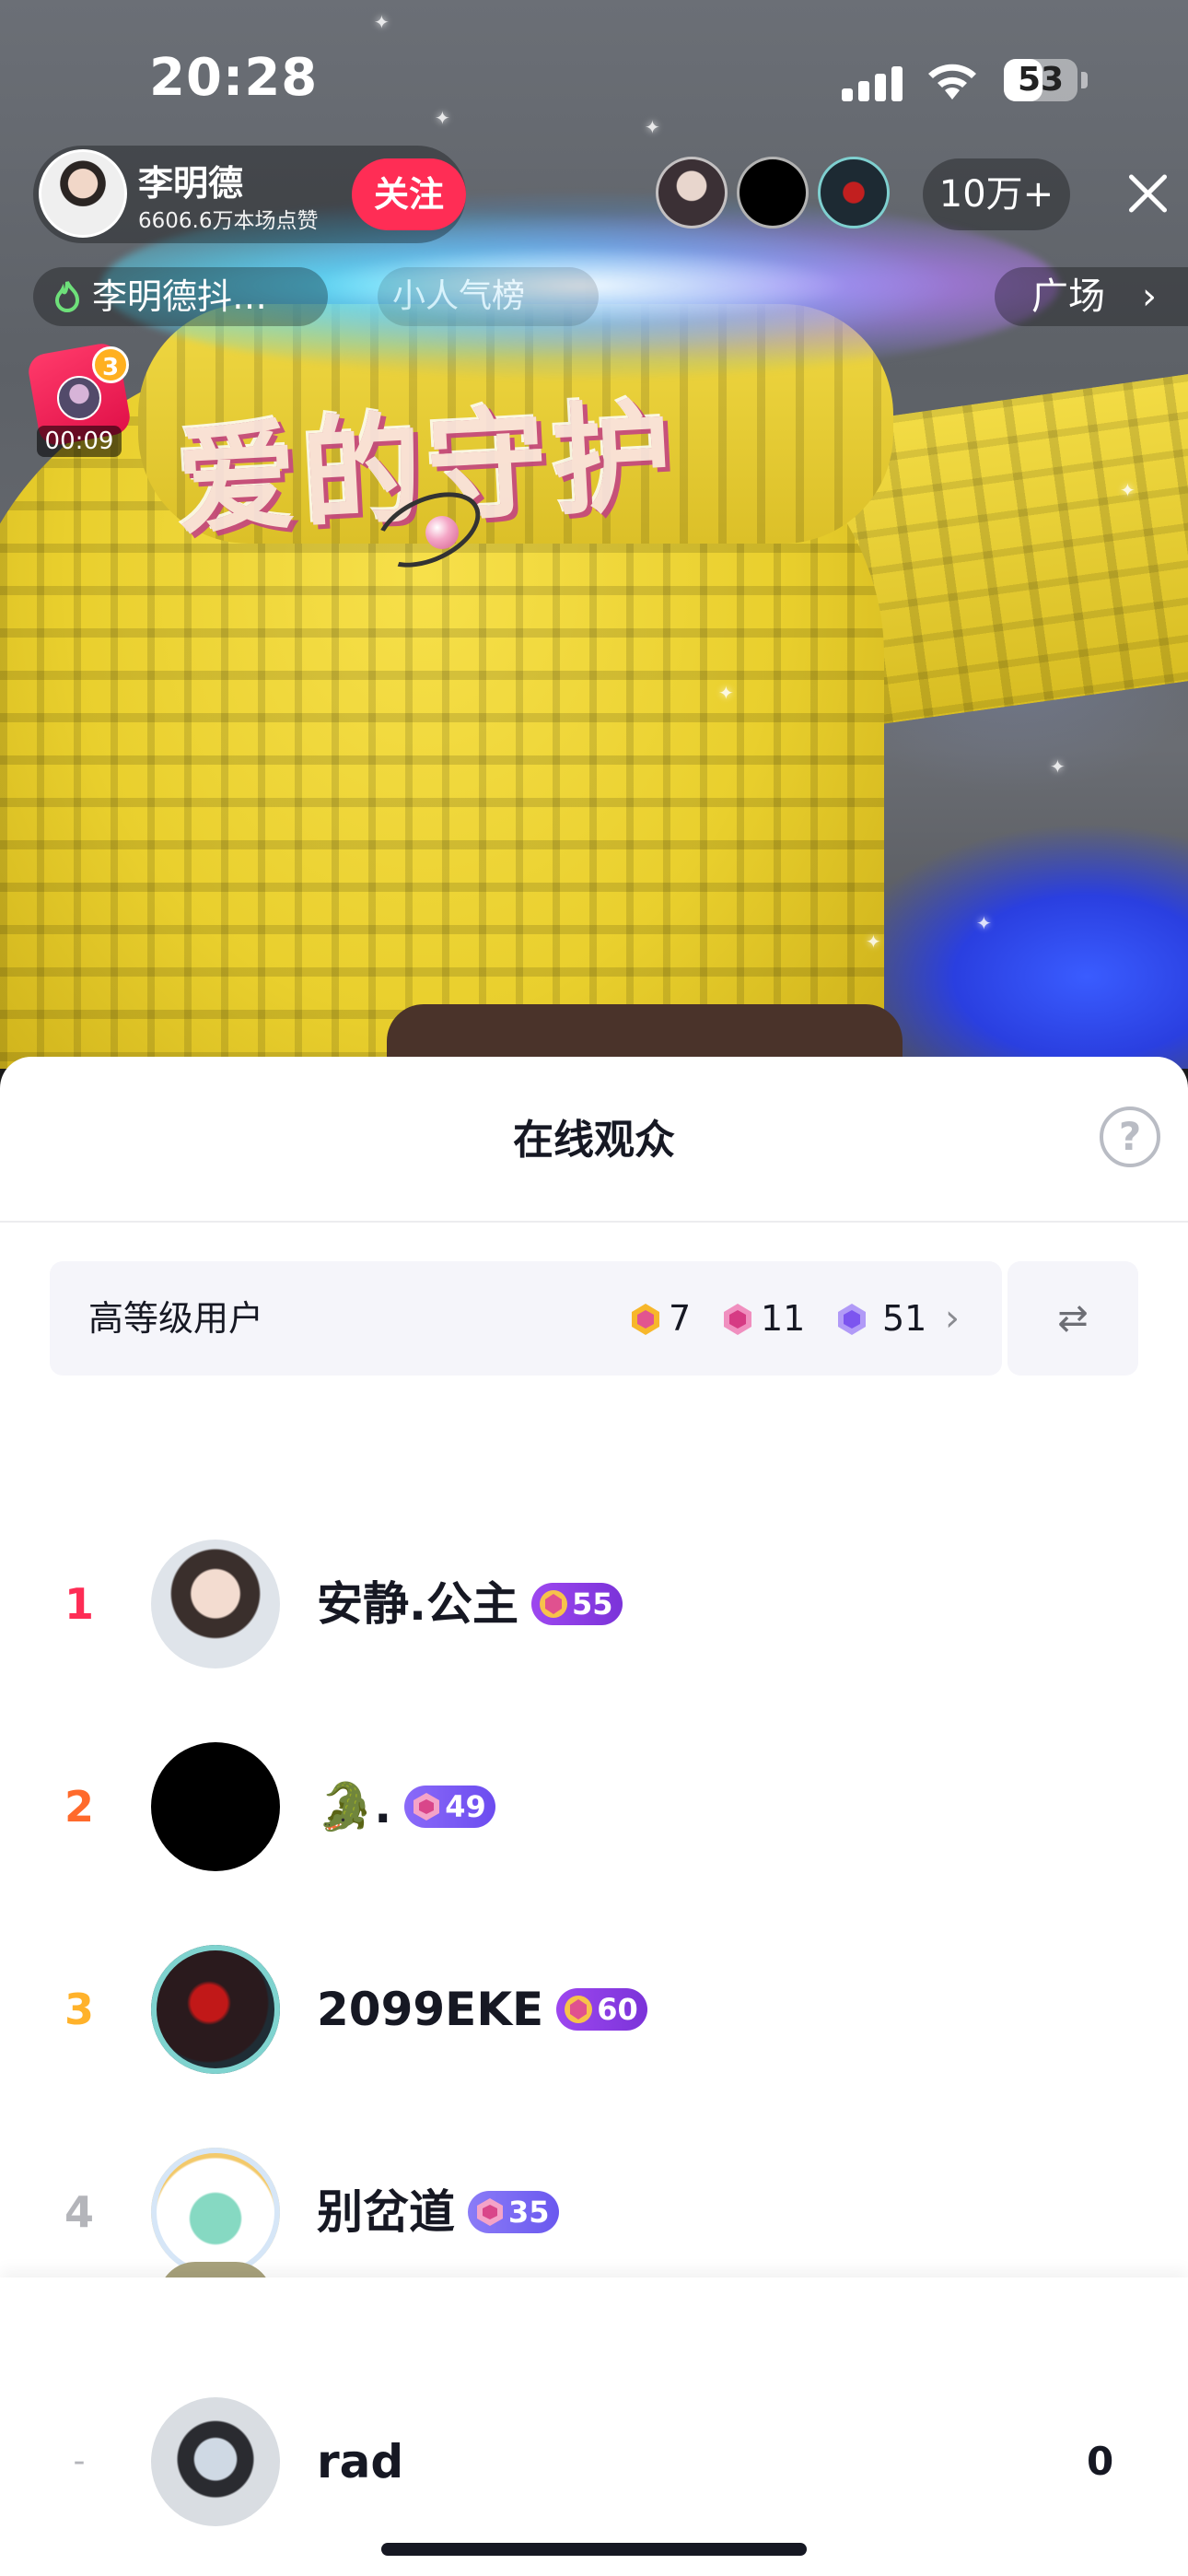 This screenshot has height=2576, width=1188. I want to click on gift-count-badge: 3, so click(111, 364).